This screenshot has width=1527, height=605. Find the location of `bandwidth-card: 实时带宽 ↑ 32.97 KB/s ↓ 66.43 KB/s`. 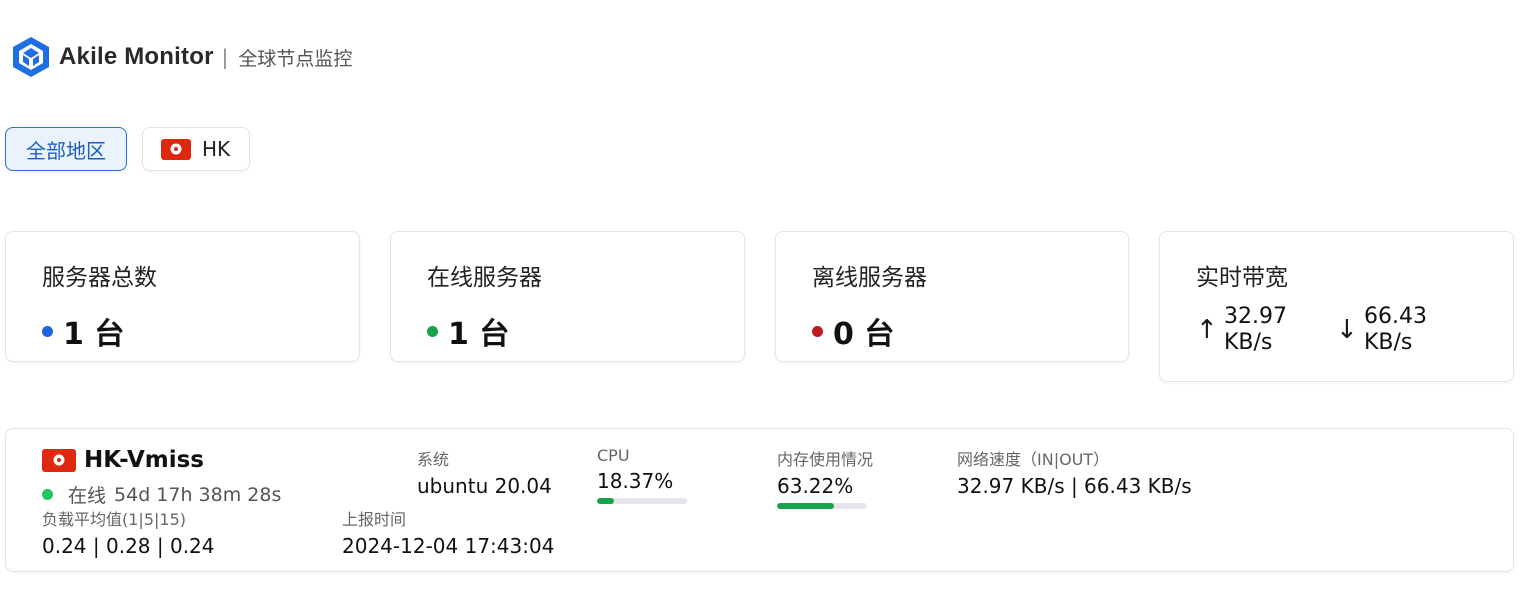

bandwidth-card: 实时带宽 ↑ 32.97 KB/s ↓ 66.43 KB/s is located at coordinates (1336, 306).